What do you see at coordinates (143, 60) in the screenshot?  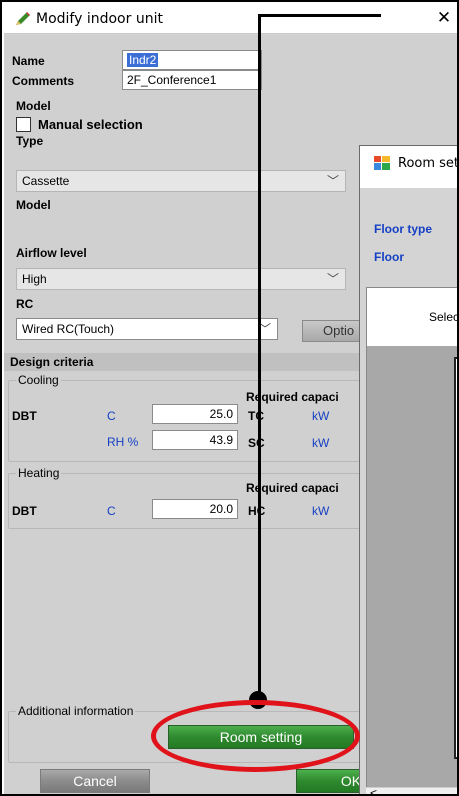 I see `name-value: Indr2` at bounding box center [143, 60].